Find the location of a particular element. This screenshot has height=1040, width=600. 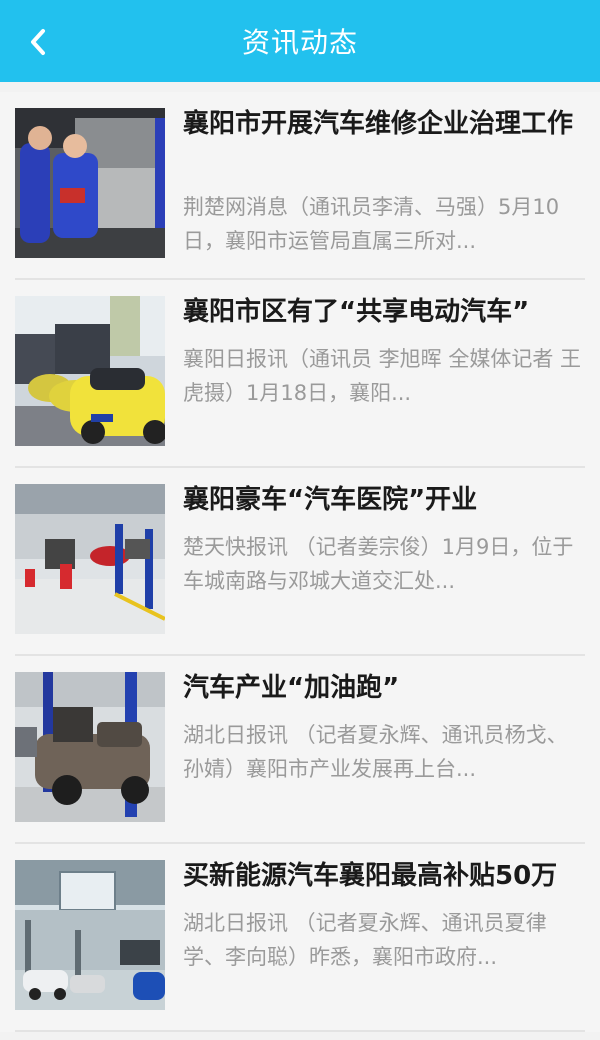

back-button is located at coordinates (38, 42).